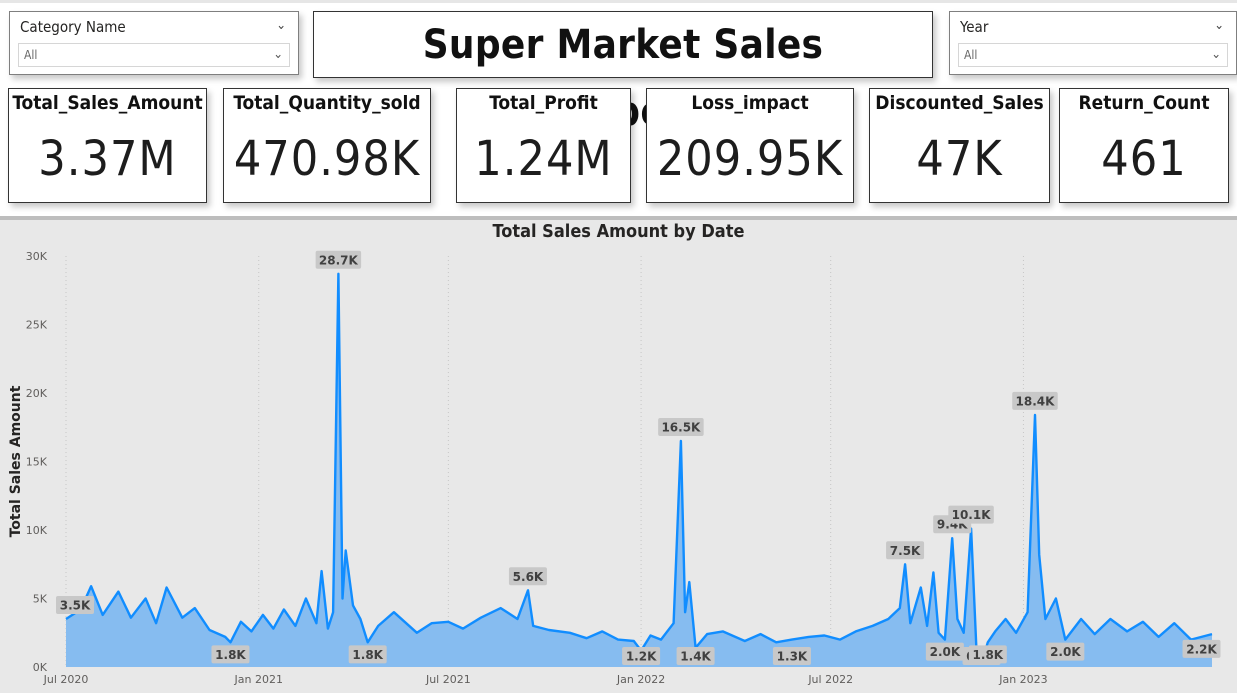 The width and height of the screenshot is (1237, 693). What do you see at coordinates (972, 515) in the screenshot?
I see `data-label: 10.1K` at bounding box center [972, 515].